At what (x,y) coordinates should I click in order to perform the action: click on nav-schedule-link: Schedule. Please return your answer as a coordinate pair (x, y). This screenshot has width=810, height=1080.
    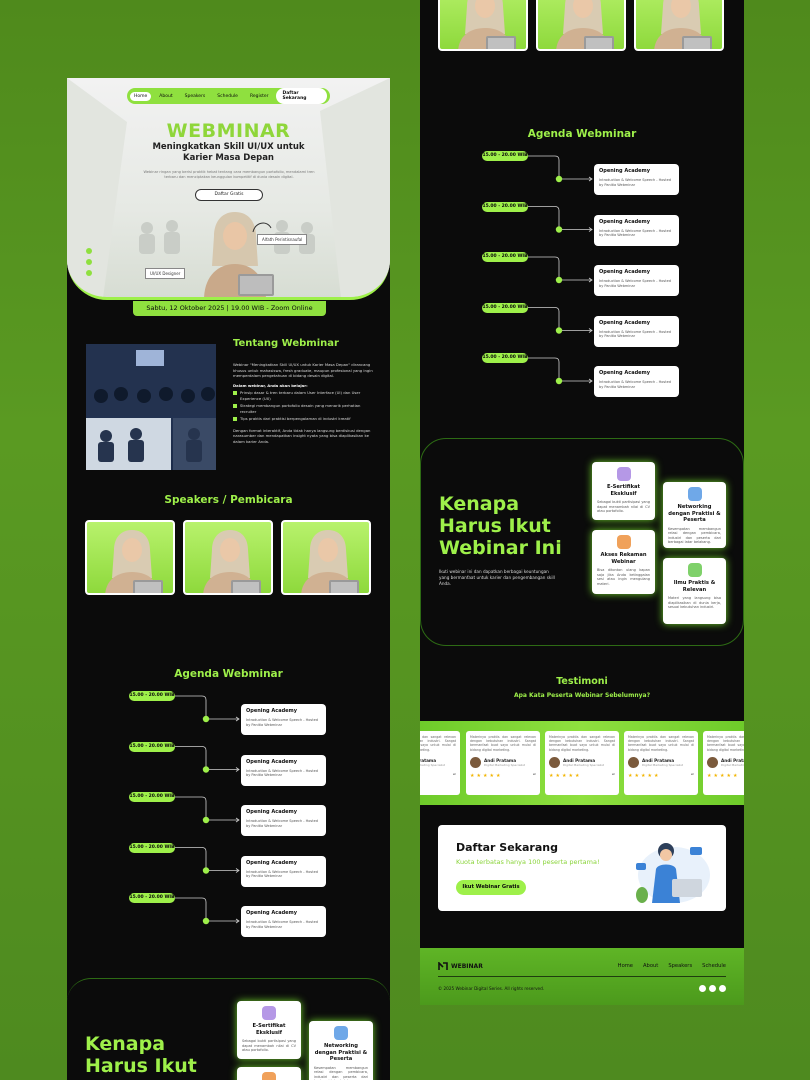
    Looking at the image, I should click on (227, 96).